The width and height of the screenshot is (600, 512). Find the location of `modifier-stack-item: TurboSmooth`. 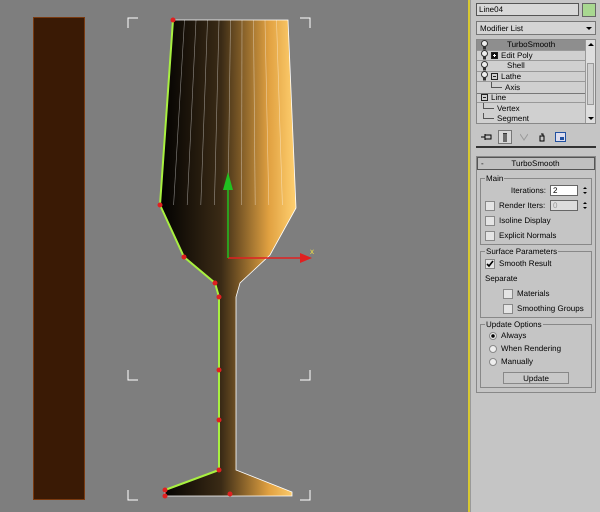

modifier-stack-item: TurboSmooth is located at coordinates (531, 45).